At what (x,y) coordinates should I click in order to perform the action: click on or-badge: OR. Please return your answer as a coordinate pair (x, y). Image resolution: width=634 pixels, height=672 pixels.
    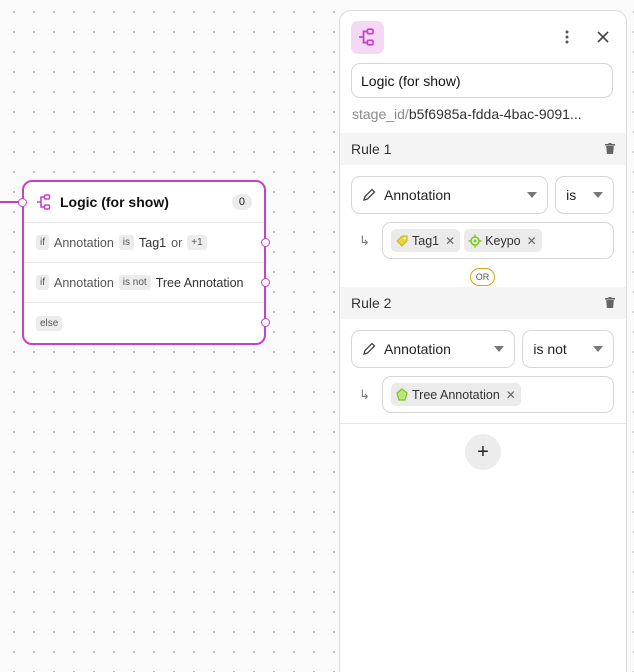
    Looking at the image, I should click on (482, 277).